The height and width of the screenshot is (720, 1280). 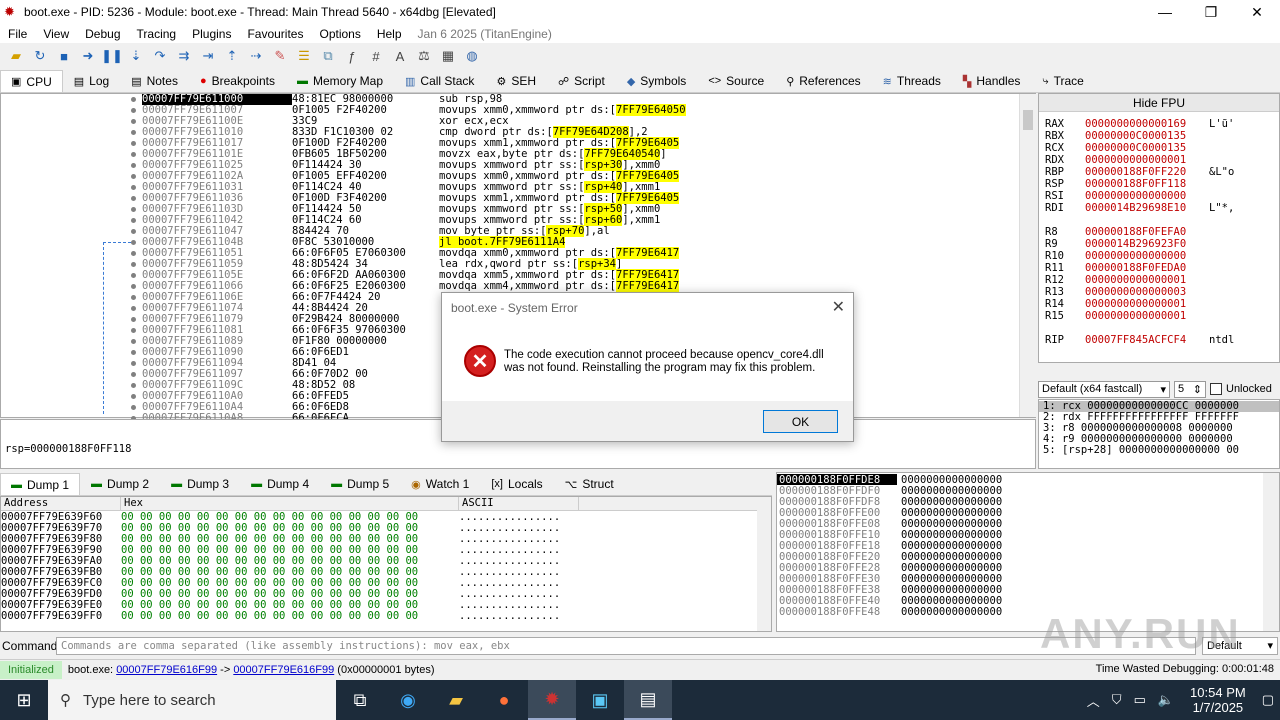 What do you see at coordinates (283, 670) in the screenshot?
I see `status-to-address-link: 00007FF79E616F99` at bounding box center [283, 670].